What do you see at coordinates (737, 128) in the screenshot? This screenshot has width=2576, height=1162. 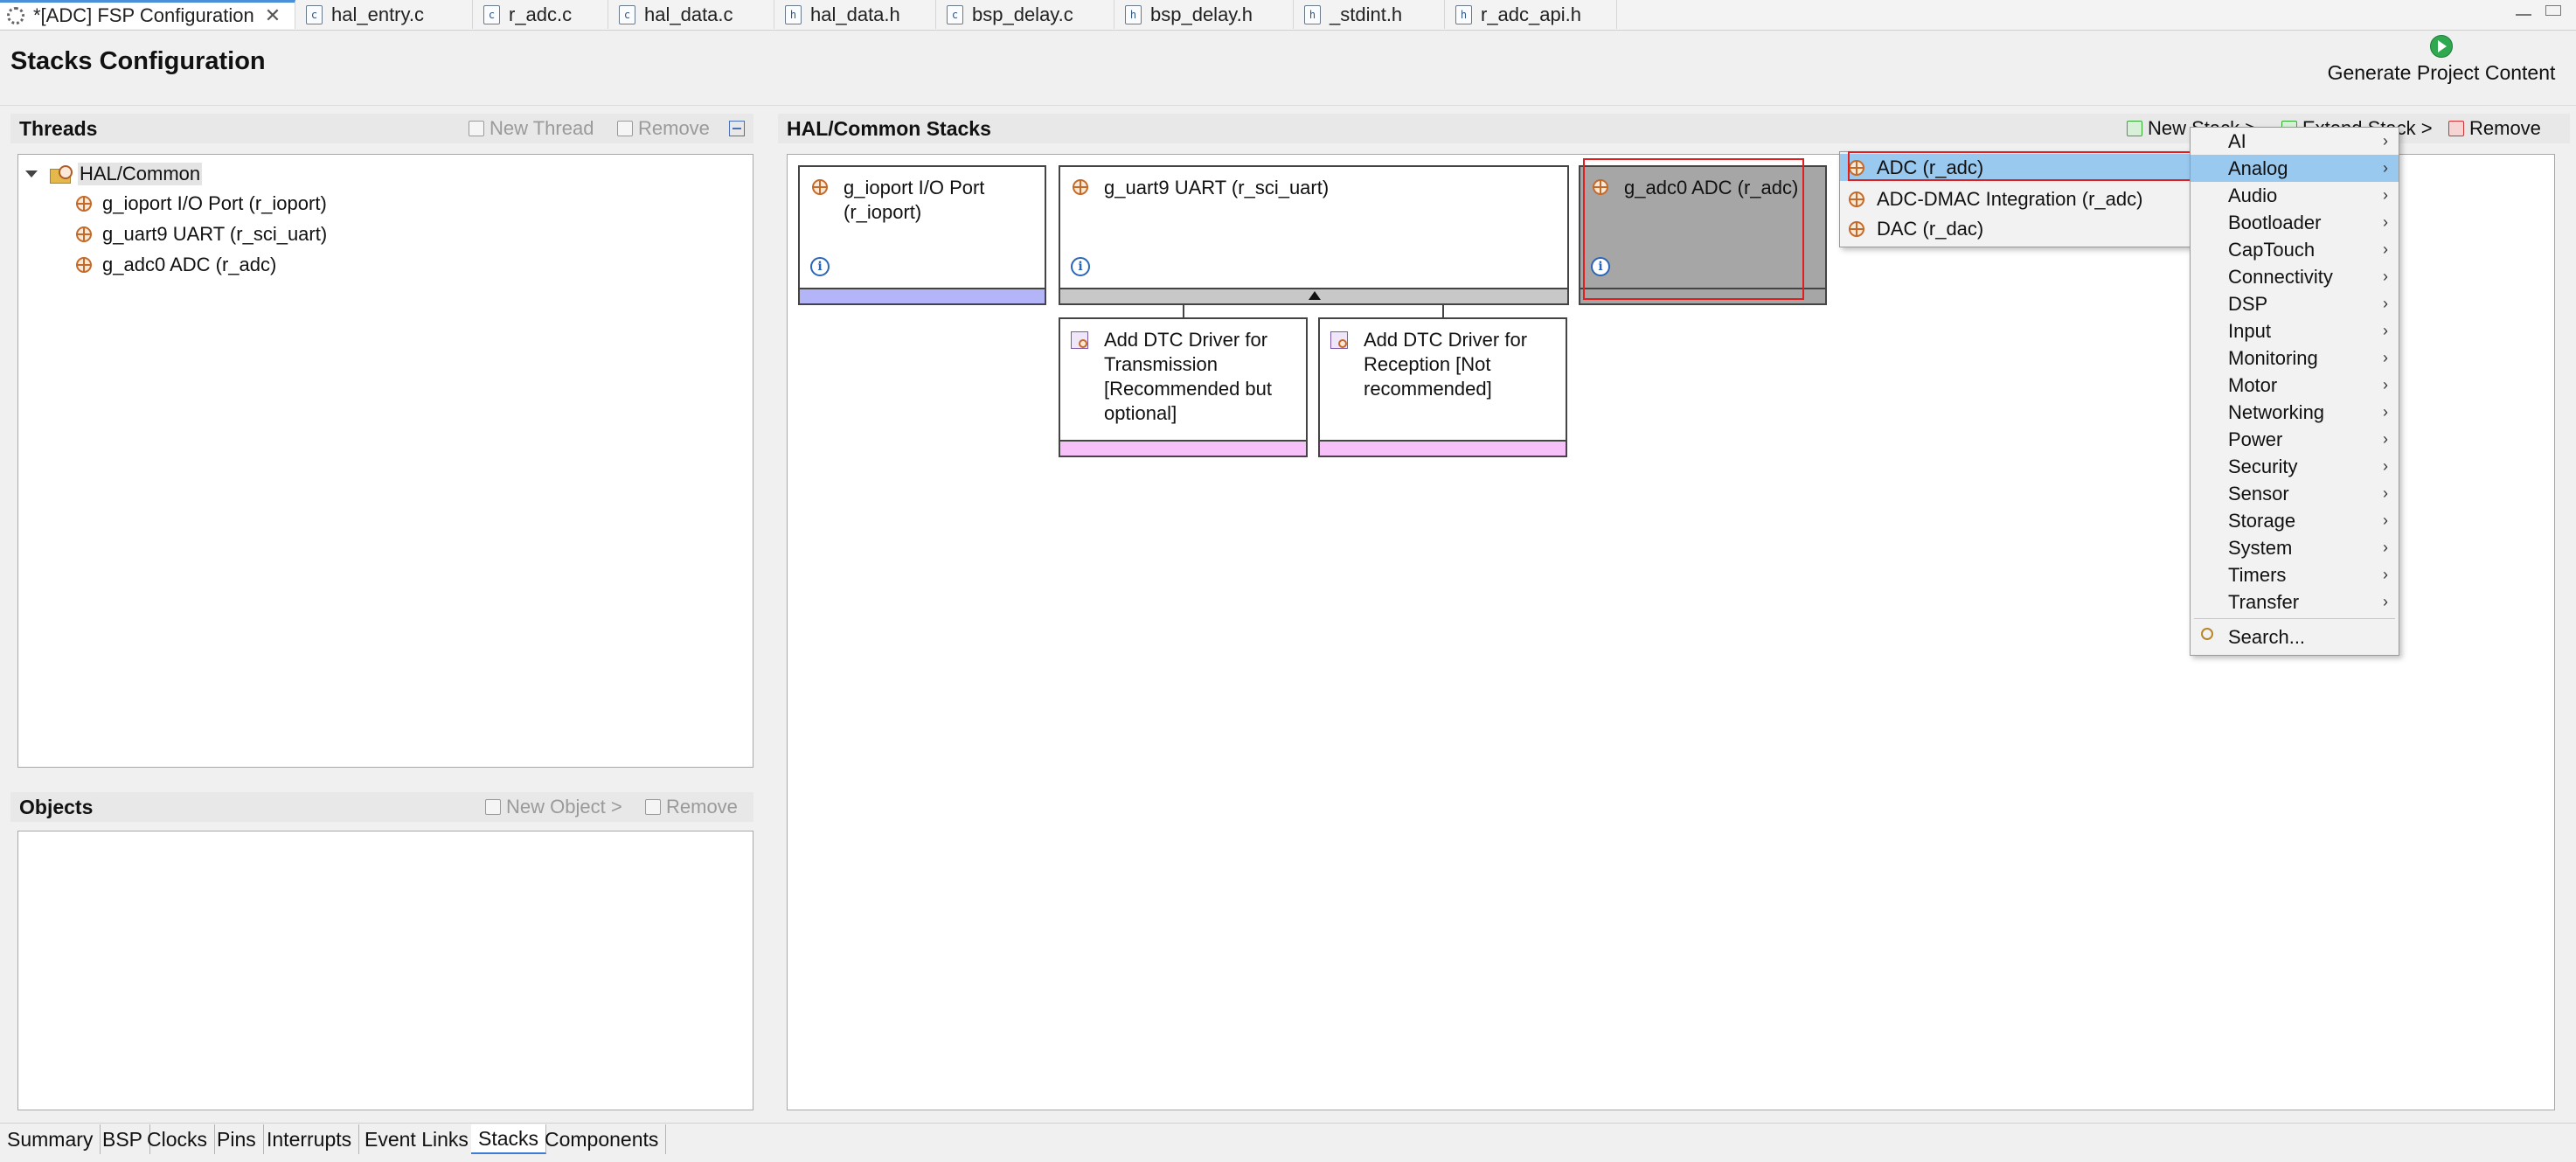 I see `collapse-all-button` at bounding box center [737, 128].